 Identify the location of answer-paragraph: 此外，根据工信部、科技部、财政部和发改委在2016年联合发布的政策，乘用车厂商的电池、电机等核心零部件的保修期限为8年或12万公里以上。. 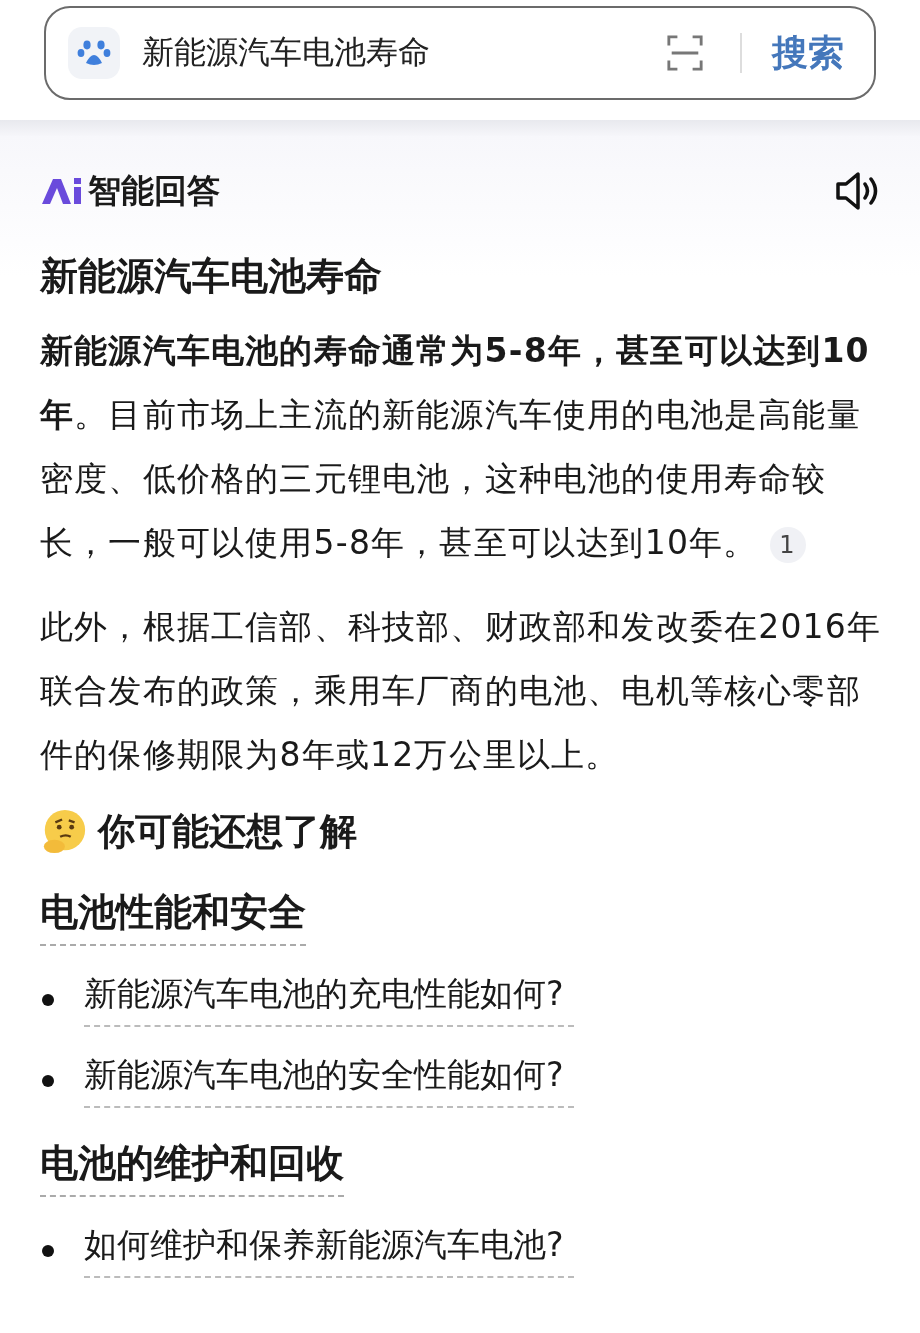
(461, 691).